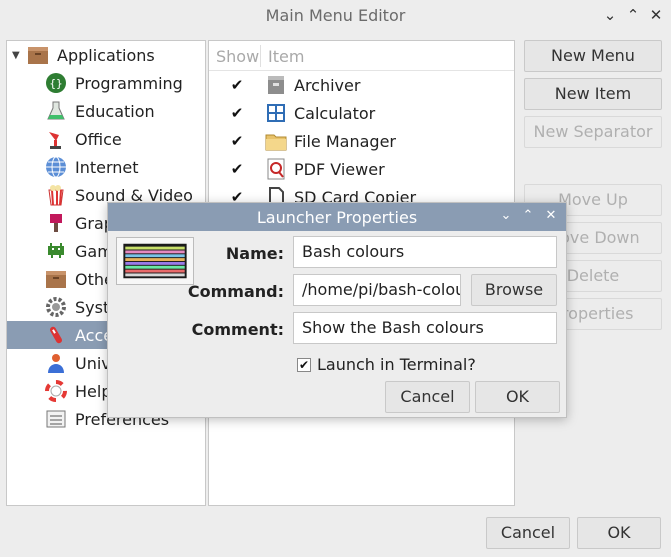  I want to click on browse-button: Browse, so click(514, 290).